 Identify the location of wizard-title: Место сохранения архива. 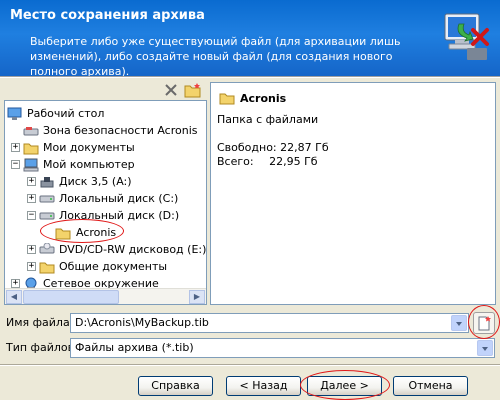
(107, 15).